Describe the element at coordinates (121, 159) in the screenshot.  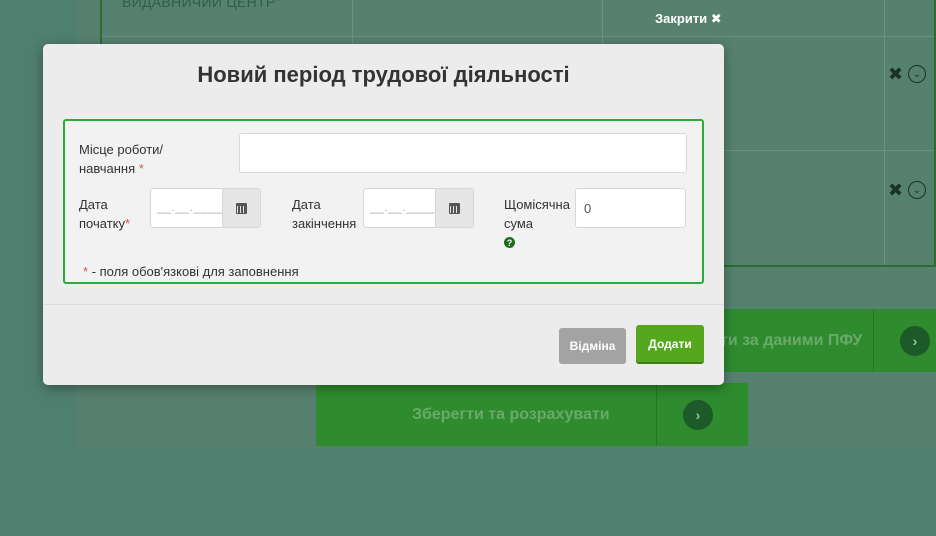
I see `workplace-label-text: Місце роботи/ навчання` at that location.